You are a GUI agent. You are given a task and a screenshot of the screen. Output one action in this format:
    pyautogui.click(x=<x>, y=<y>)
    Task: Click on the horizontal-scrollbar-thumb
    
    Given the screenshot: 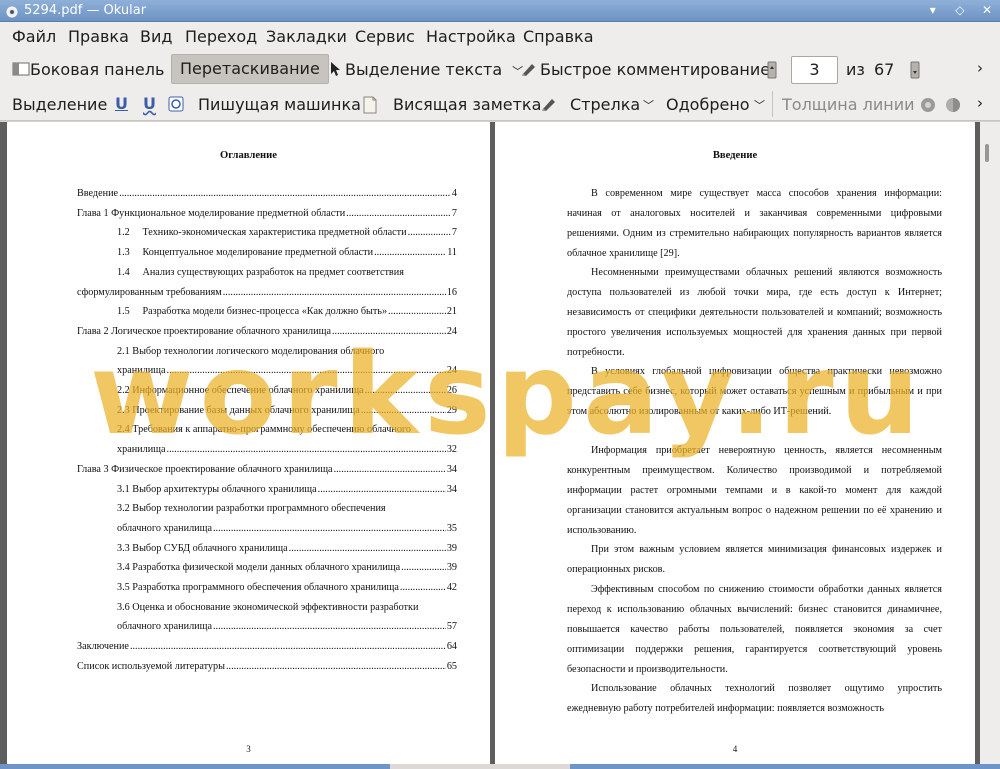 What is the action you would take?
    pyautogui.click(x=480, y=766)
    